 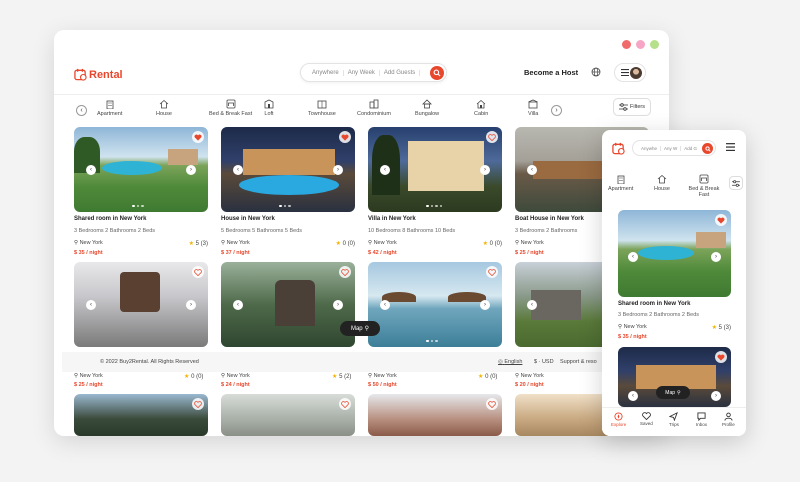 I want to click on search-add-guests: Add G, so click(x=690, y=148).